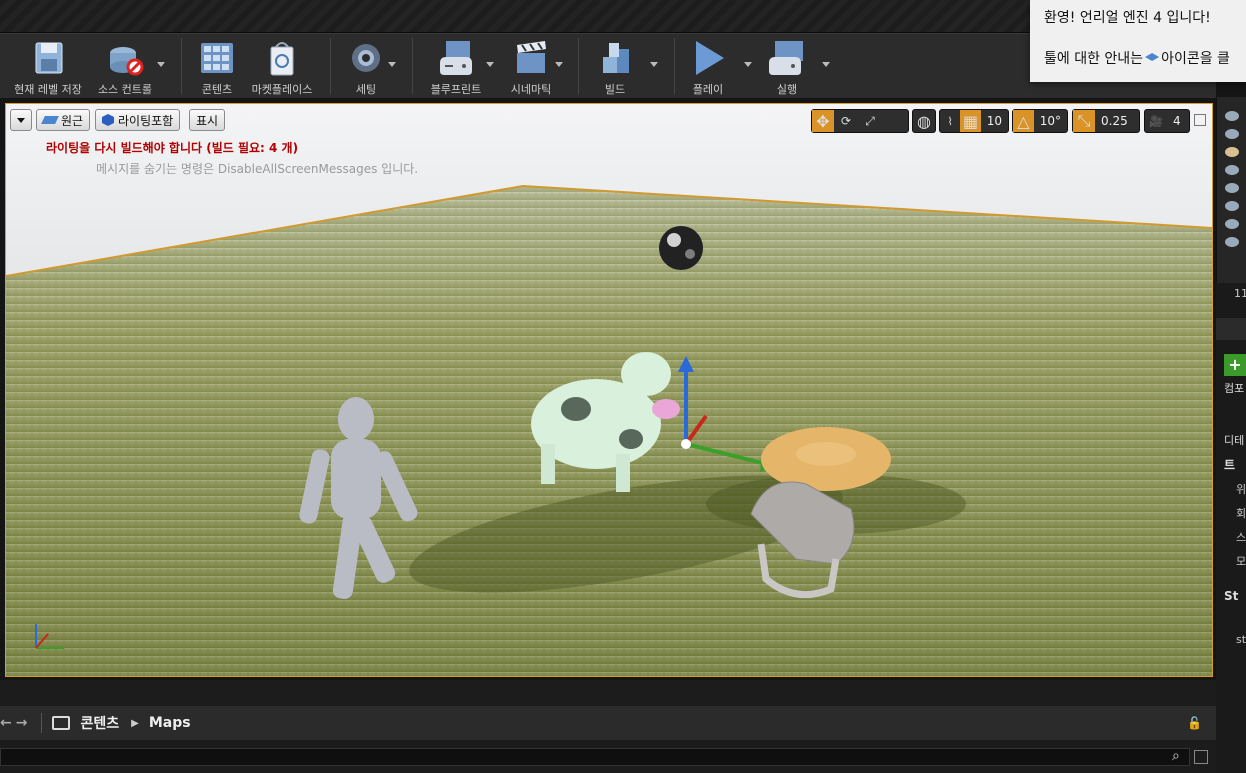 The width and height of the screenshot is (1246, 773). I want to click on play-dropdown-icon, so click(748, 64).